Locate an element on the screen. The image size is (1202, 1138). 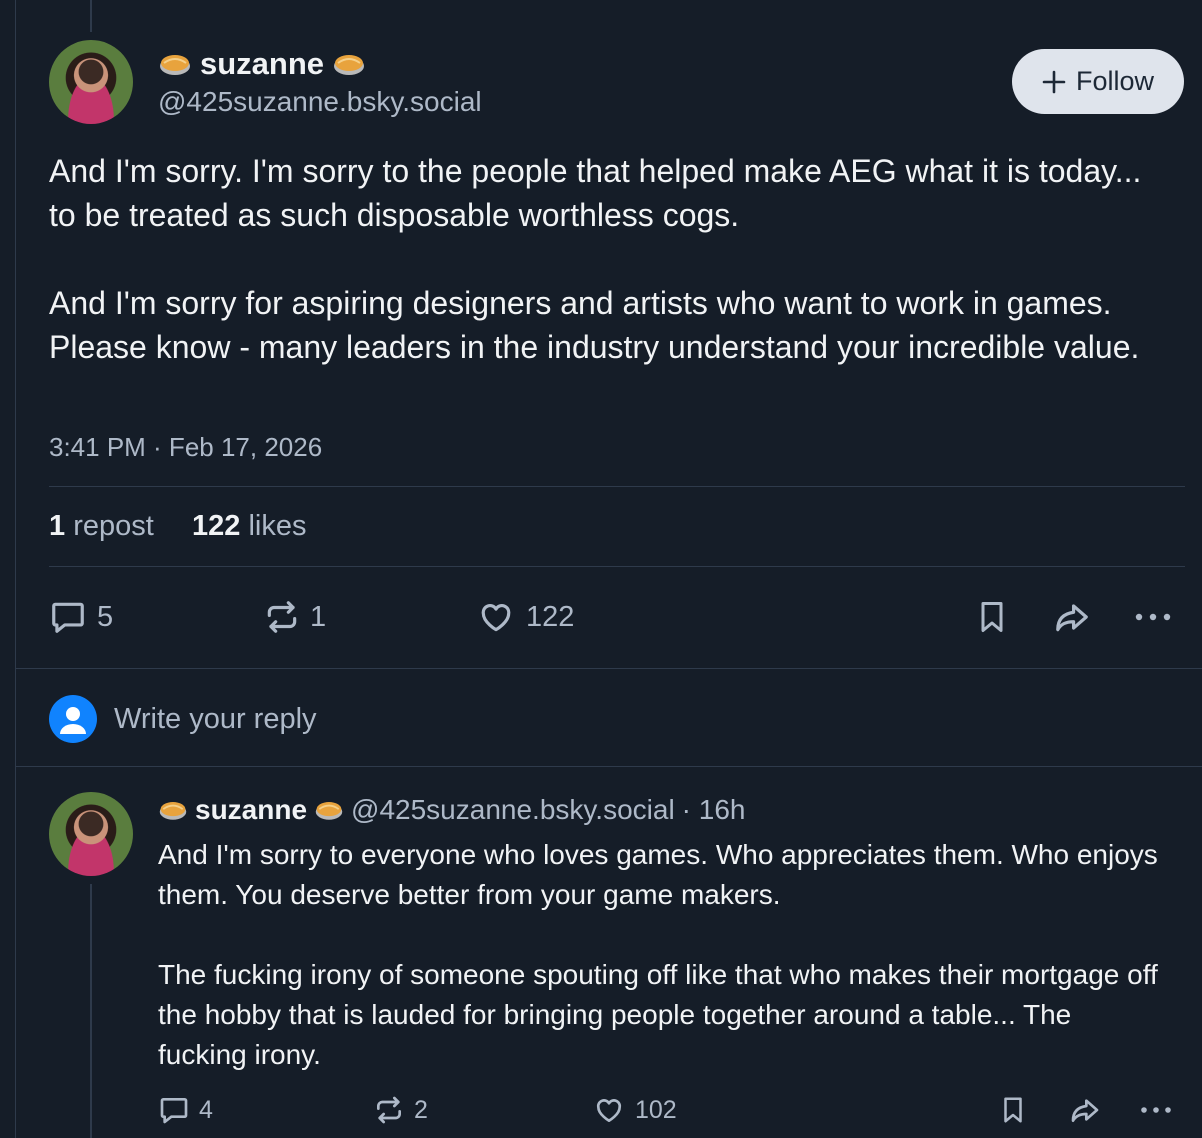
reply-header: suzanne @425suzanne.bsky.social · 16h is located at coordinates (452, 810).